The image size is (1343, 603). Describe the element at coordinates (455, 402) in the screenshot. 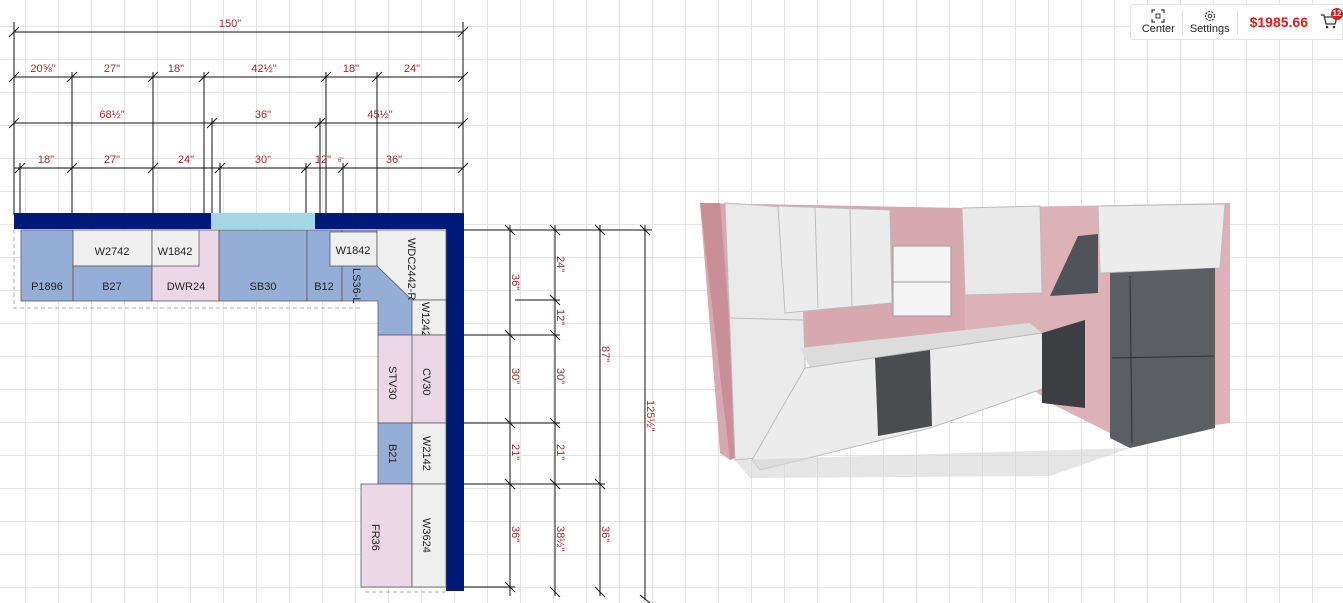

I see `wall-right` at that location.